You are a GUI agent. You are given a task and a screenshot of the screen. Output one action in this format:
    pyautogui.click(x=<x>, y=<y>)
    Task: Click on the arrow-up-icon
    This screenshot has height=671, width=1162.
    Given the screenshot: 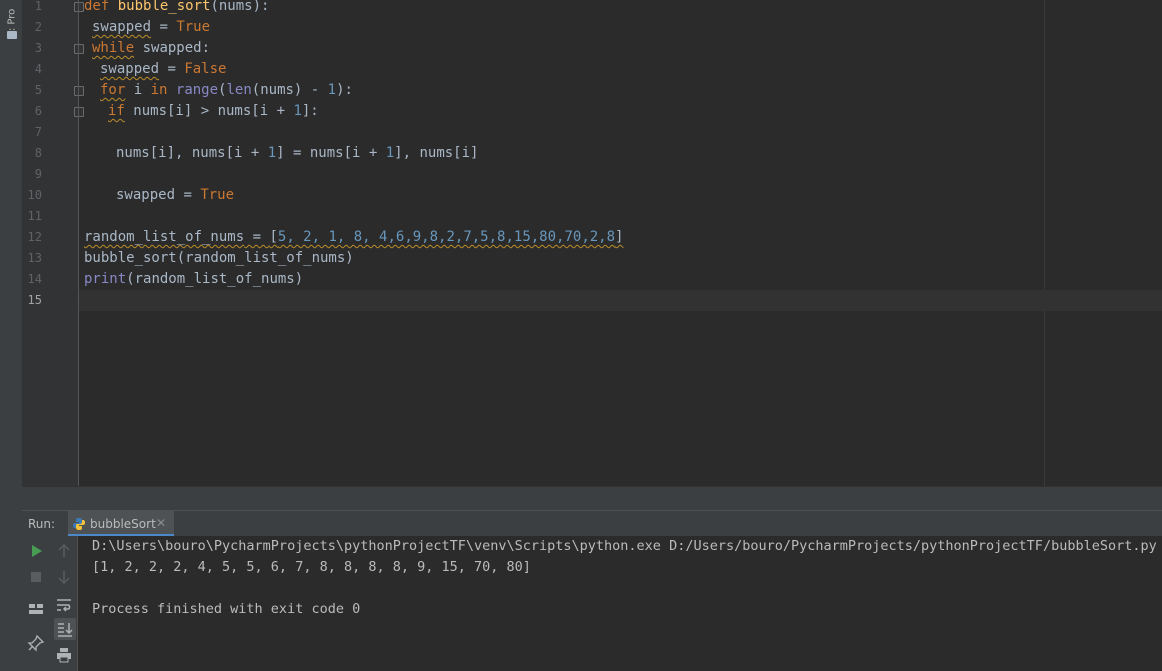 What is the action you would take?
    pyautogui.click(x=64, y=551)
    